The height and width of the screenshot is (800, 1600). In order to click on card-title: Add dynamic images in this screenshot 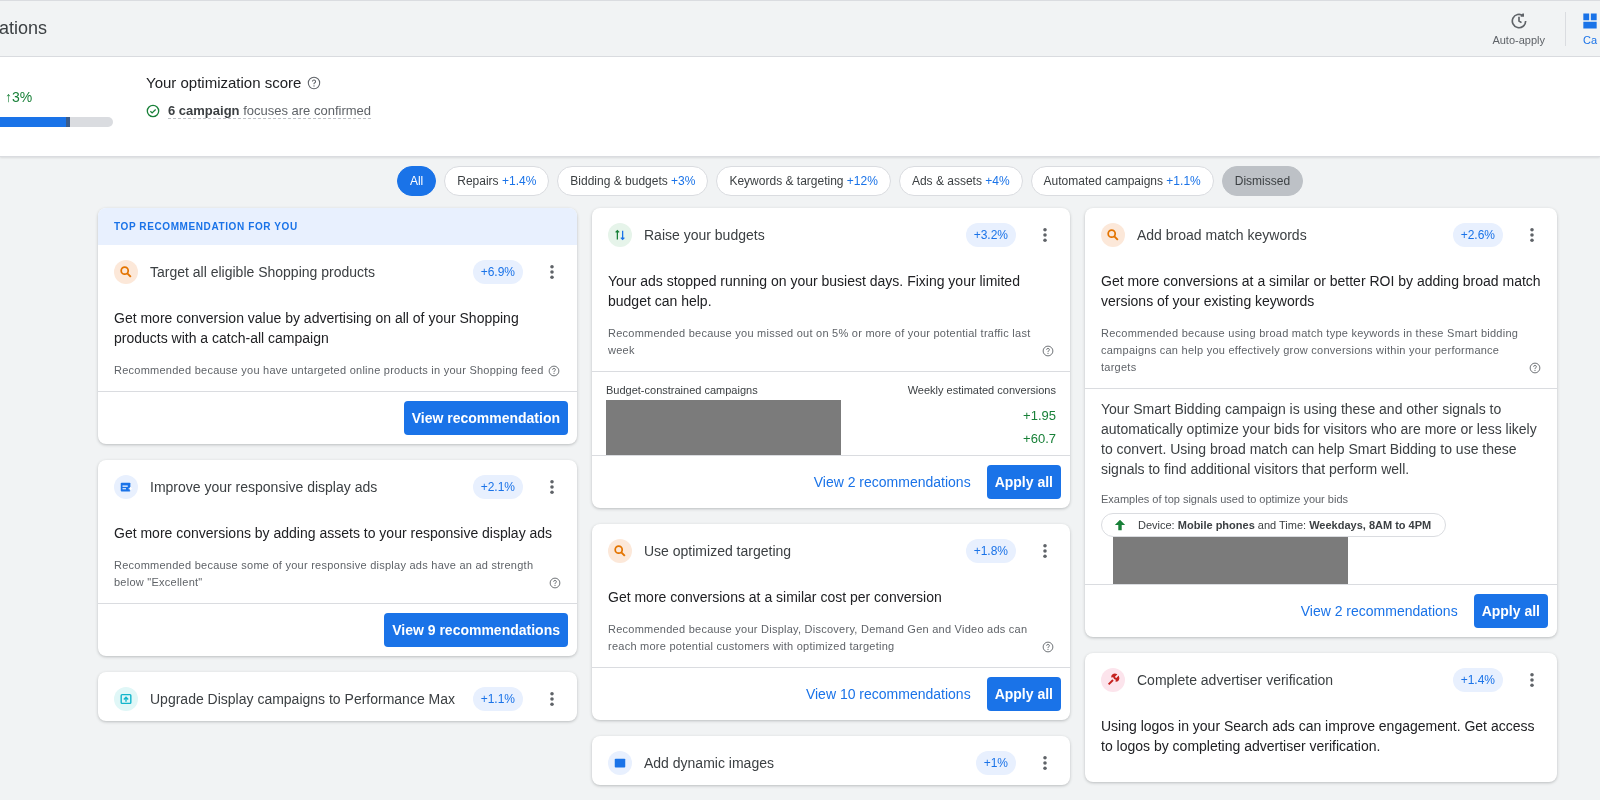, I will do `click(709, 763)`.